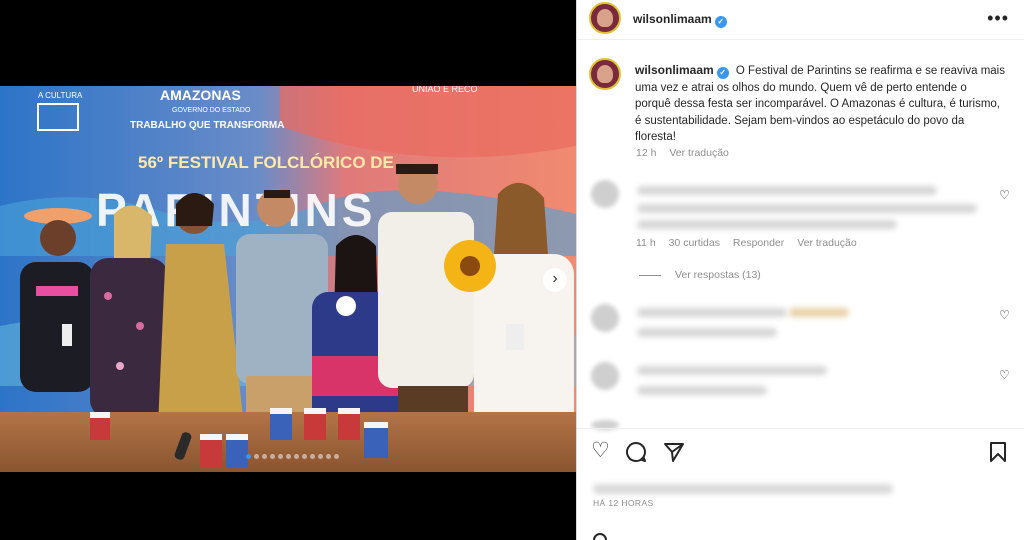 Image resolution: width=1024 pixels, height=540 pixels. Describe the element at coordinates (699, 153) in the screenshot. I see `caption-translate-link: Ver tradução` at that location.